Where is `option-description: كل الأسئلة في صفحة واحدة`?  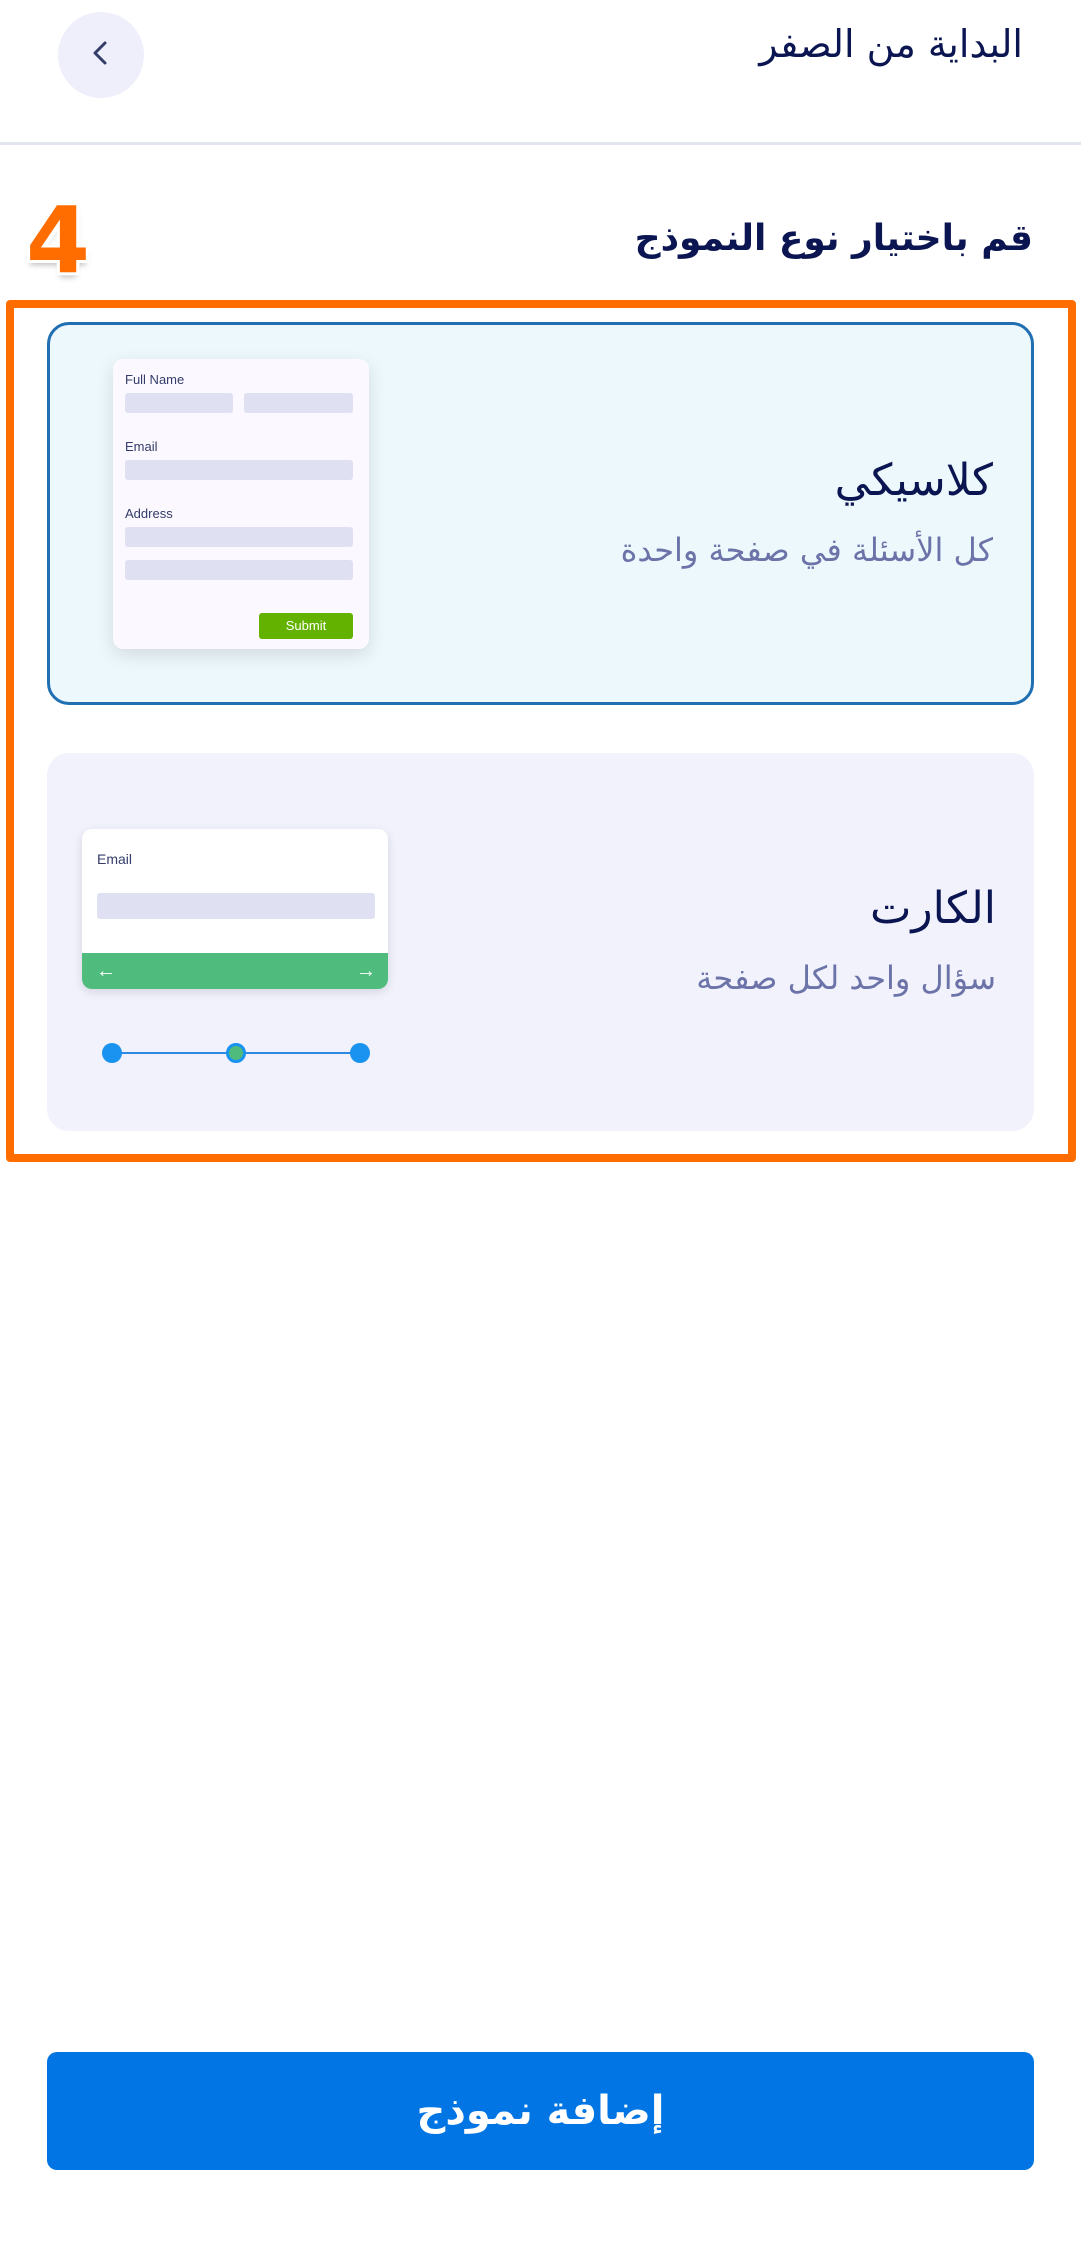 option-description: كل الأسئلة في صفحة واحدة is located at coordinates (806, 550).